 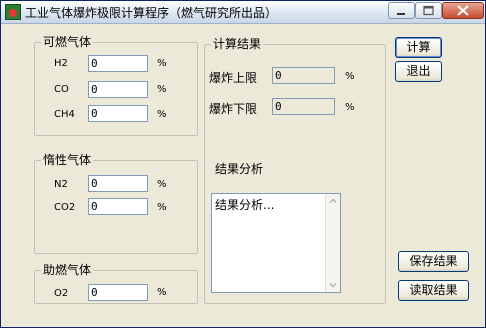 I want to click on upper-limit-unit: %, so click(x=350, y=76).